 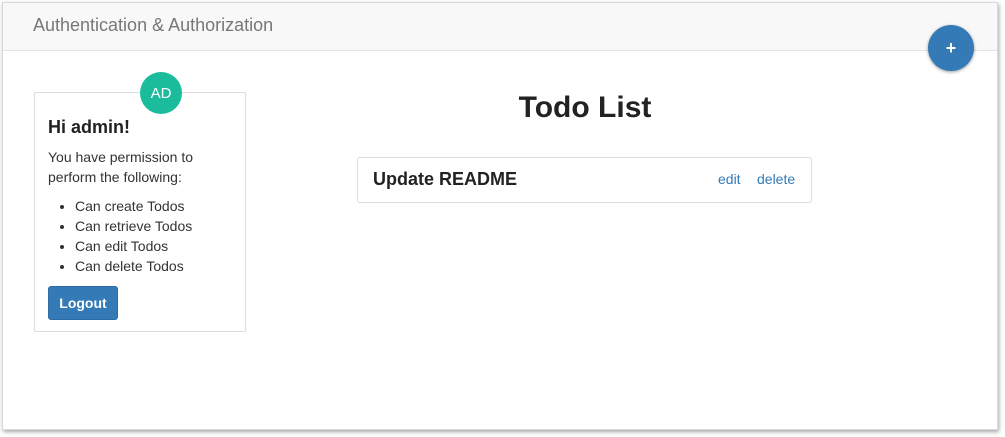 What do you see at coordinates (729, 179) in the screenshot?
I see `todo-edit-link: edit` at bounding box center [729, 179].